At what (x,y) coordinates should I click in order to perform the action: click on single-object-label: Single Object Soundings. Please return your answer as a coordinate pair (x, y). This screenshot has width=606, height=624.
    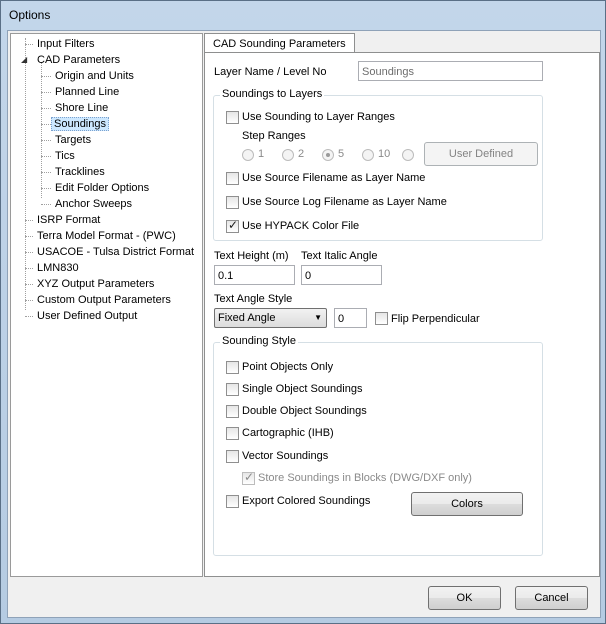
    Looking at the image, I should click on (302, 389).